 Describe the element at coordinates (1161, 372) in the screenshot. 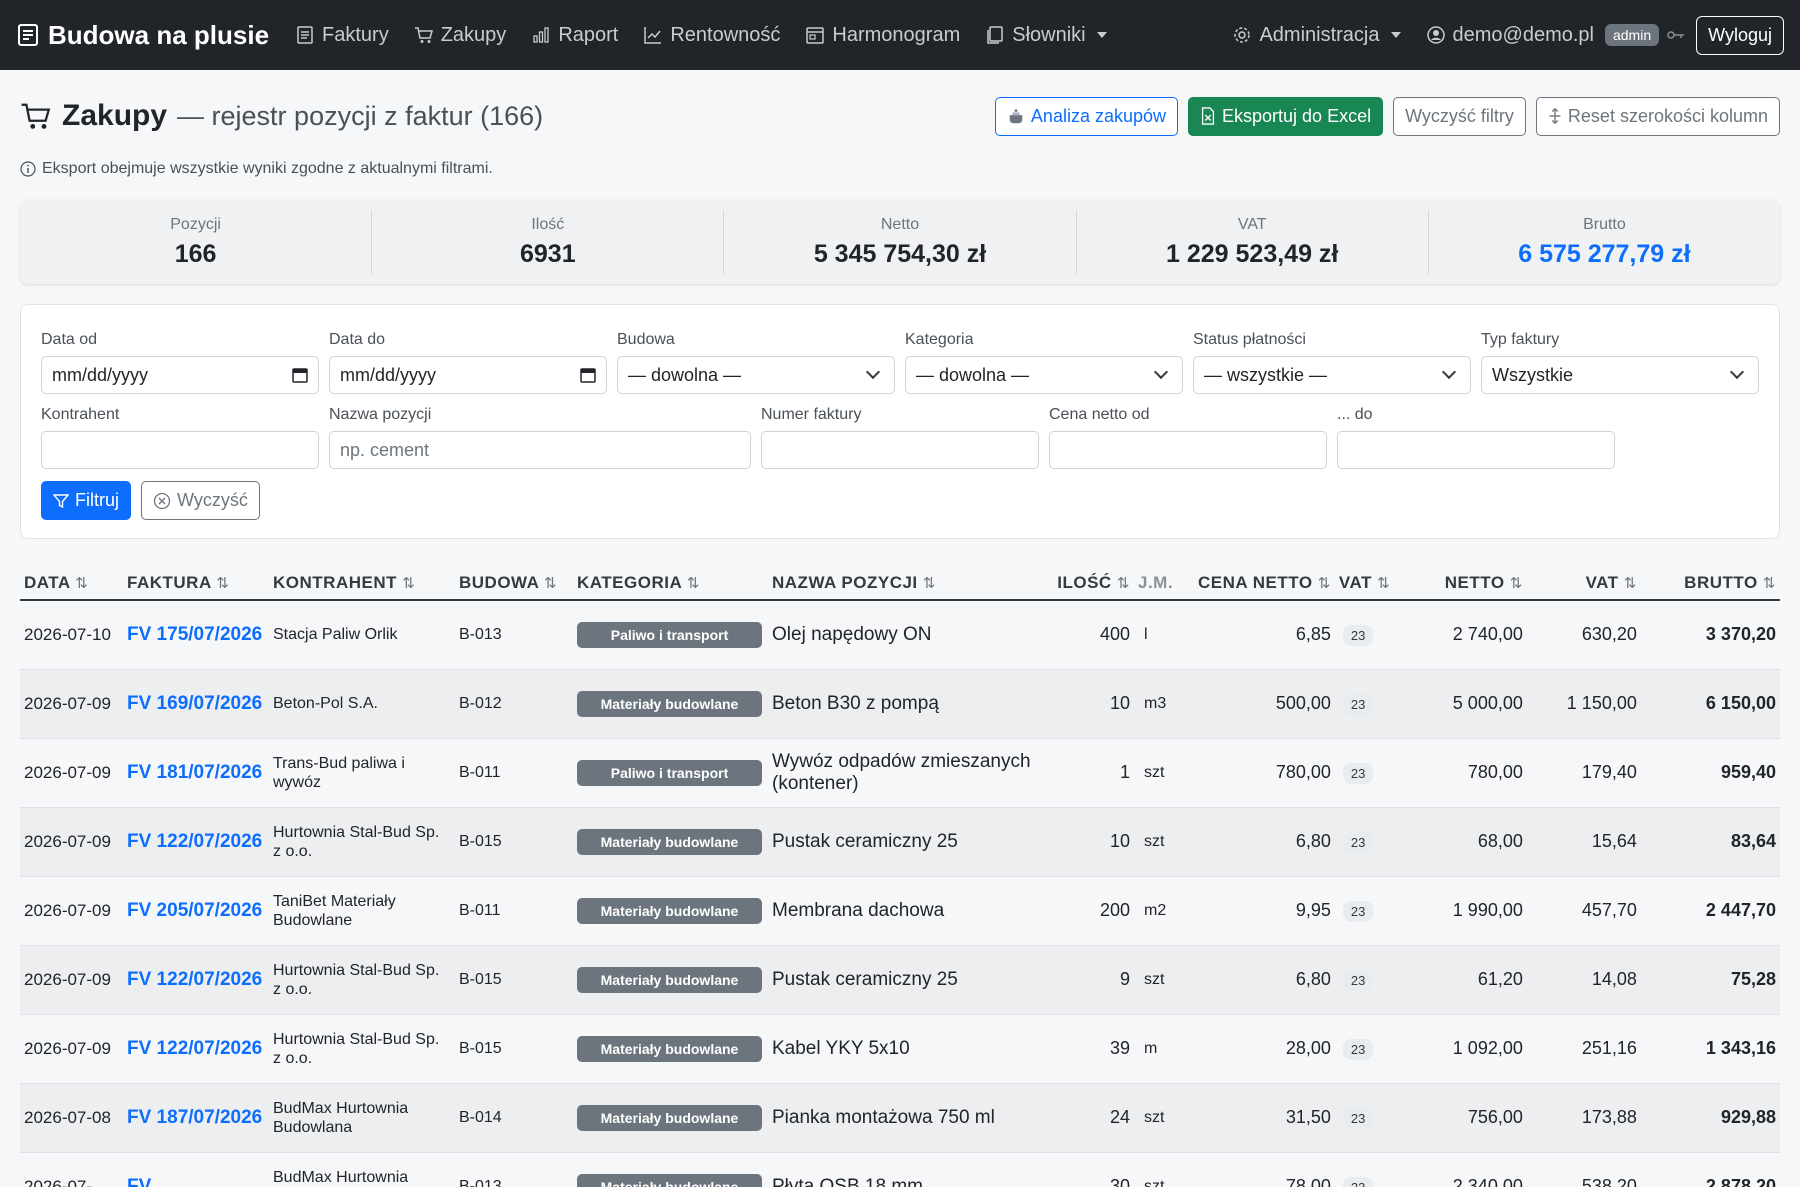

I see `chevron-down-icon` at that location.